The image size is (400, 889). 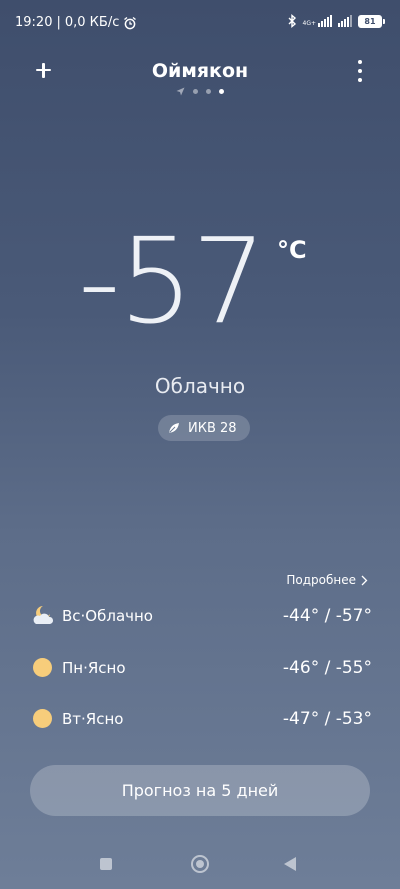 I want to click on status-left: 19:20 | 0,0 КБ/с, so click(x=76, y=22).